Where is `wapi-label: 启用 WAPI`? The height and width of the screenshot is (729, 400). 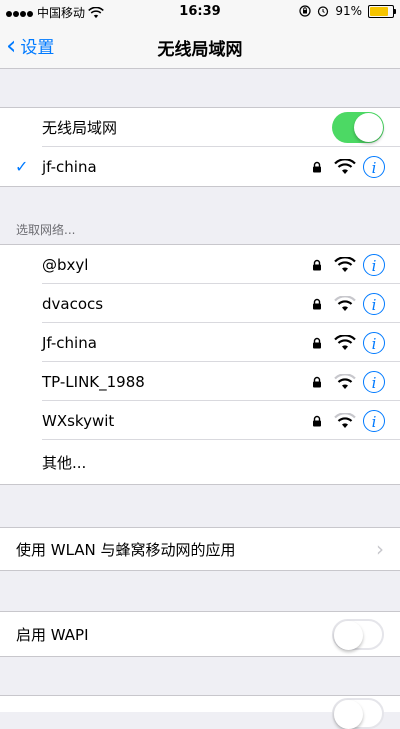
wapi-label: 启用 WAPI is located at coordinates (52, 634).